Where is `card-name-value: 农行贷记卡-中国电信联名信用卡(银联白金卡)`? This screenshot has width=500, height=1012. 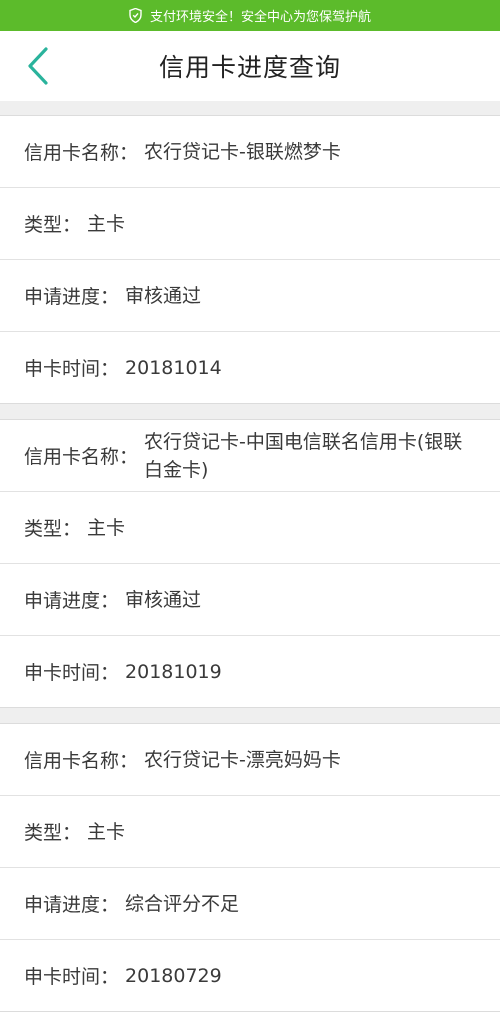 card-name-value: 农行贷记卡-中国电信联名信用卡(银联白金卡) is located at coordinates (303, 455).